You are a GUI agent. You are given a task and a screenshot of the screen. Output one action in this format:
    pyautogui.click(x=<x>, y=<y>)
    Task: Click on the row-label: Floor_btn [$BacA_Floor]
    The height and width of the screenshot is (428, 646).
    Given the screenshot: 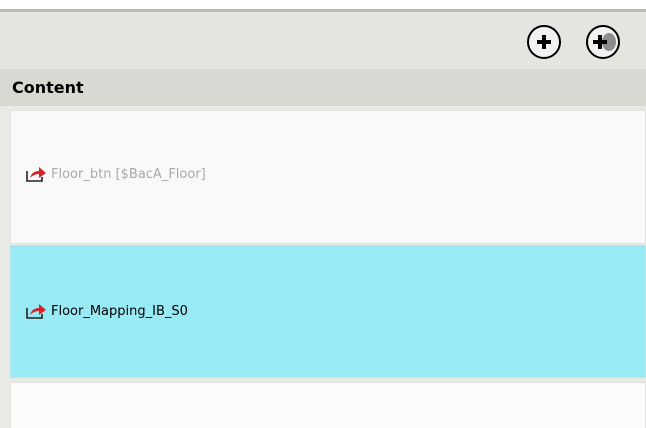 What is the action you would take?
    pyautogui.click(x=128, y=174)
    